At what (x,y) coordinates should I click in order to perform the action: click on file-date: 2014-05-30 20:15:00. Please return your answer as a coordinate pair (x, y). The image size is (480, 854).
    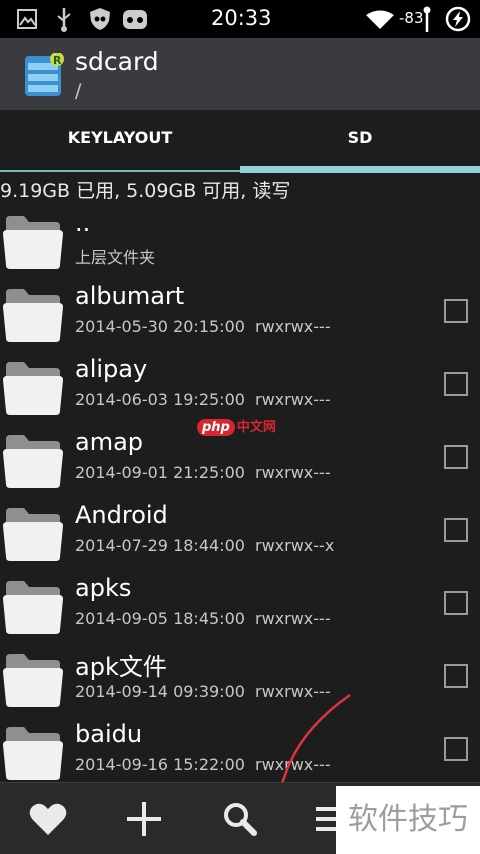
    Looking at the image, I should click on (160, 326).